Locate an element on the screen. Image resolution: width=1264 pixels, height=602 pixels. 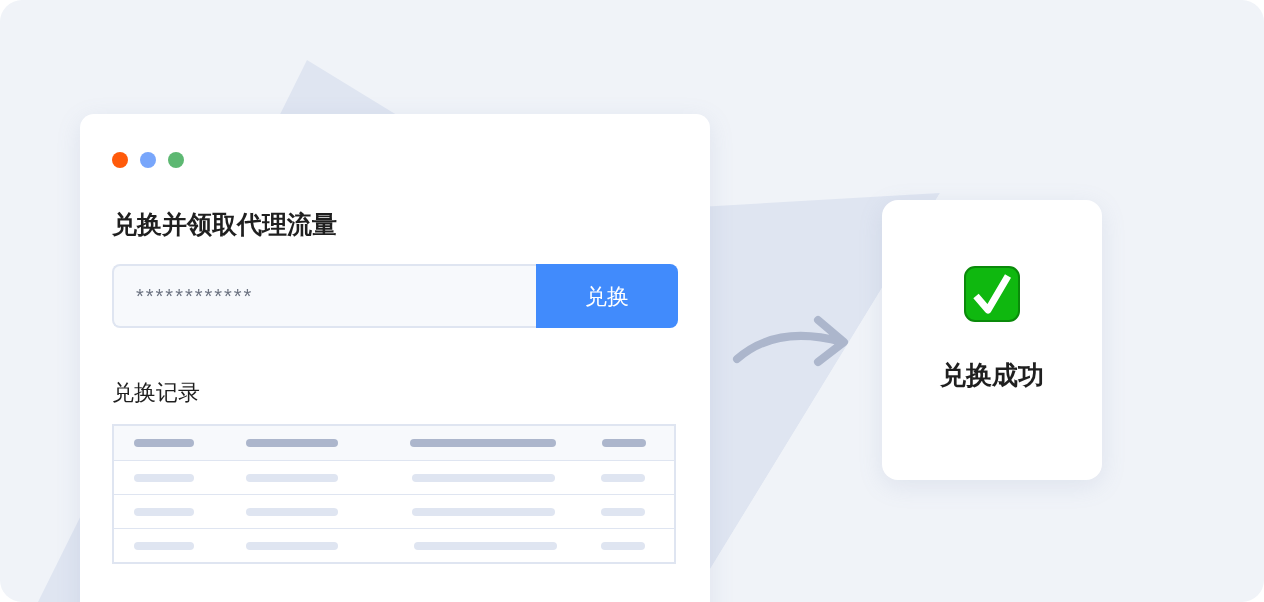
form-title: 兑换并领取代理流量 is located at coordinates (224, 224).